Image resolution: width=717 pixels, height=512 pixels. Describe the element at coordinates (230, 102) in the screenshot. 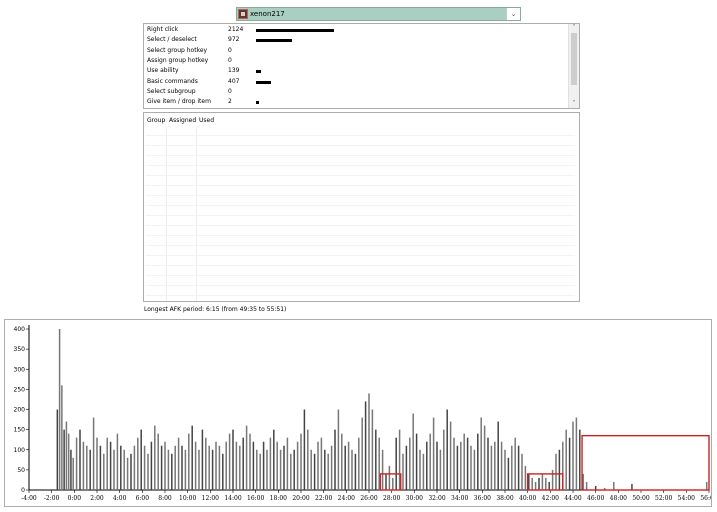

I see `stat-value: 2` at that location.